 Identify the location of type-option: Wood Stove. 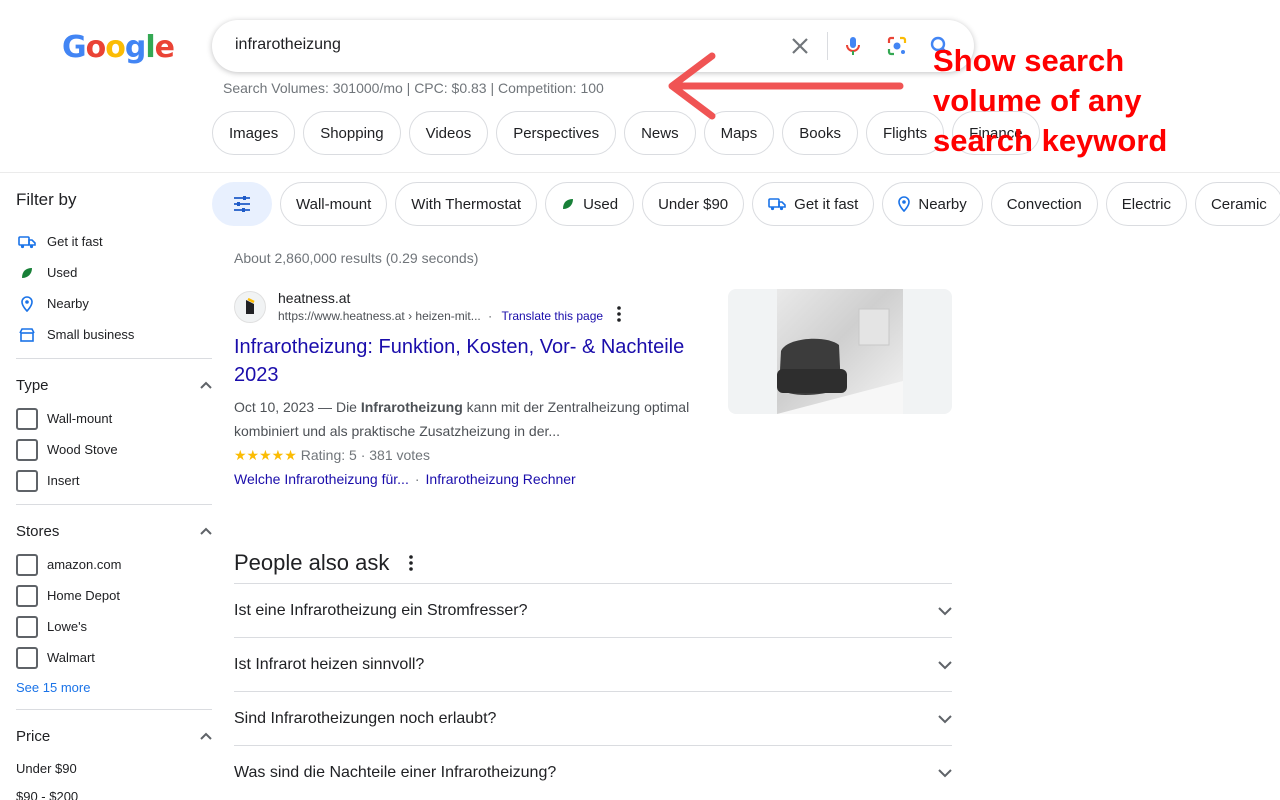
(114, 449).